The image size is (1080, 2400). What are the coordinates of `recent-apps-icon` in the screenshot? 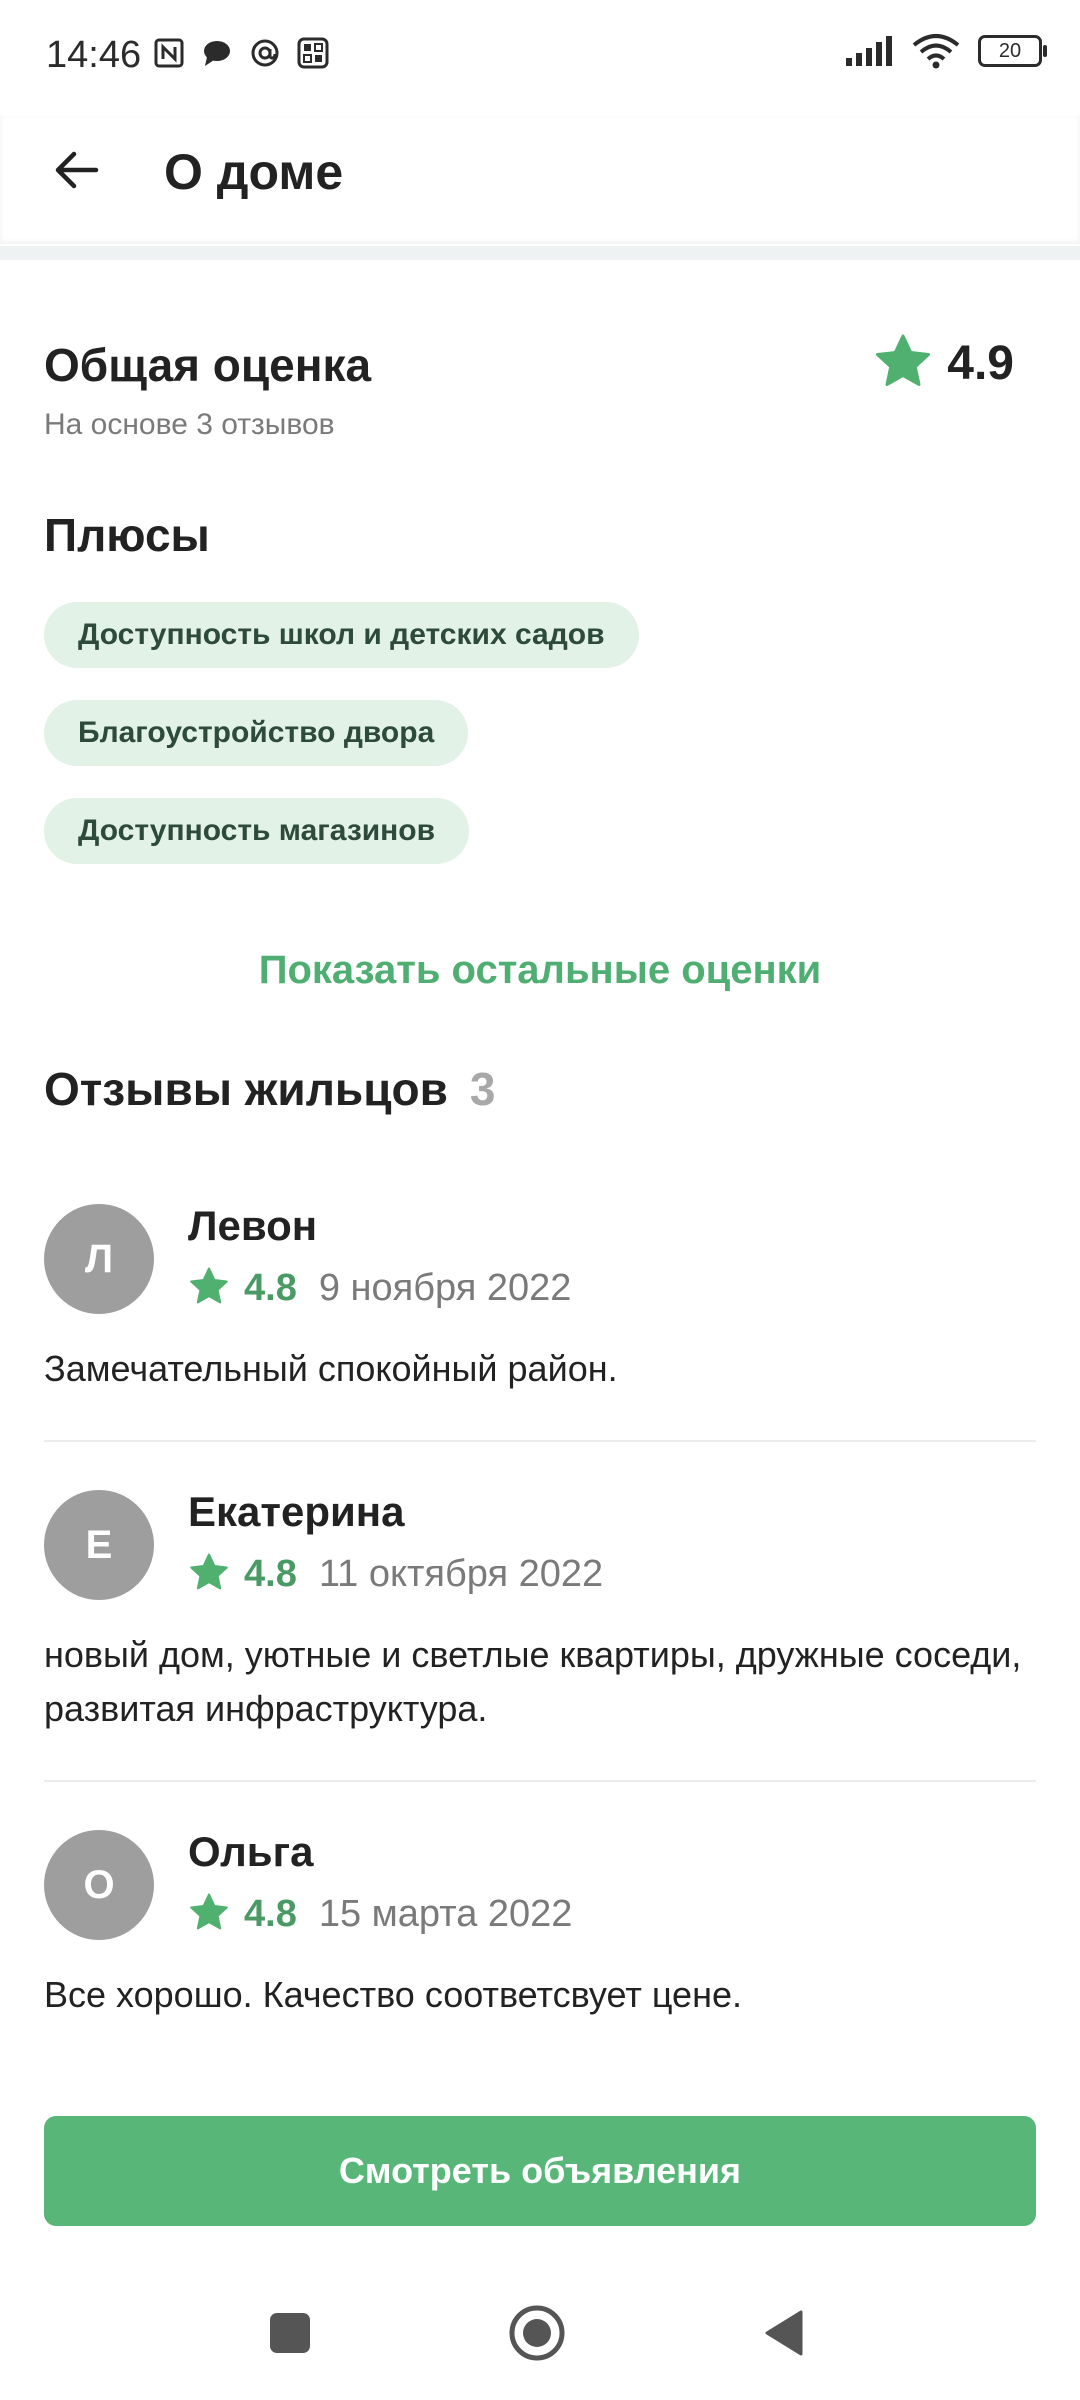 It's located at (290, 2335).